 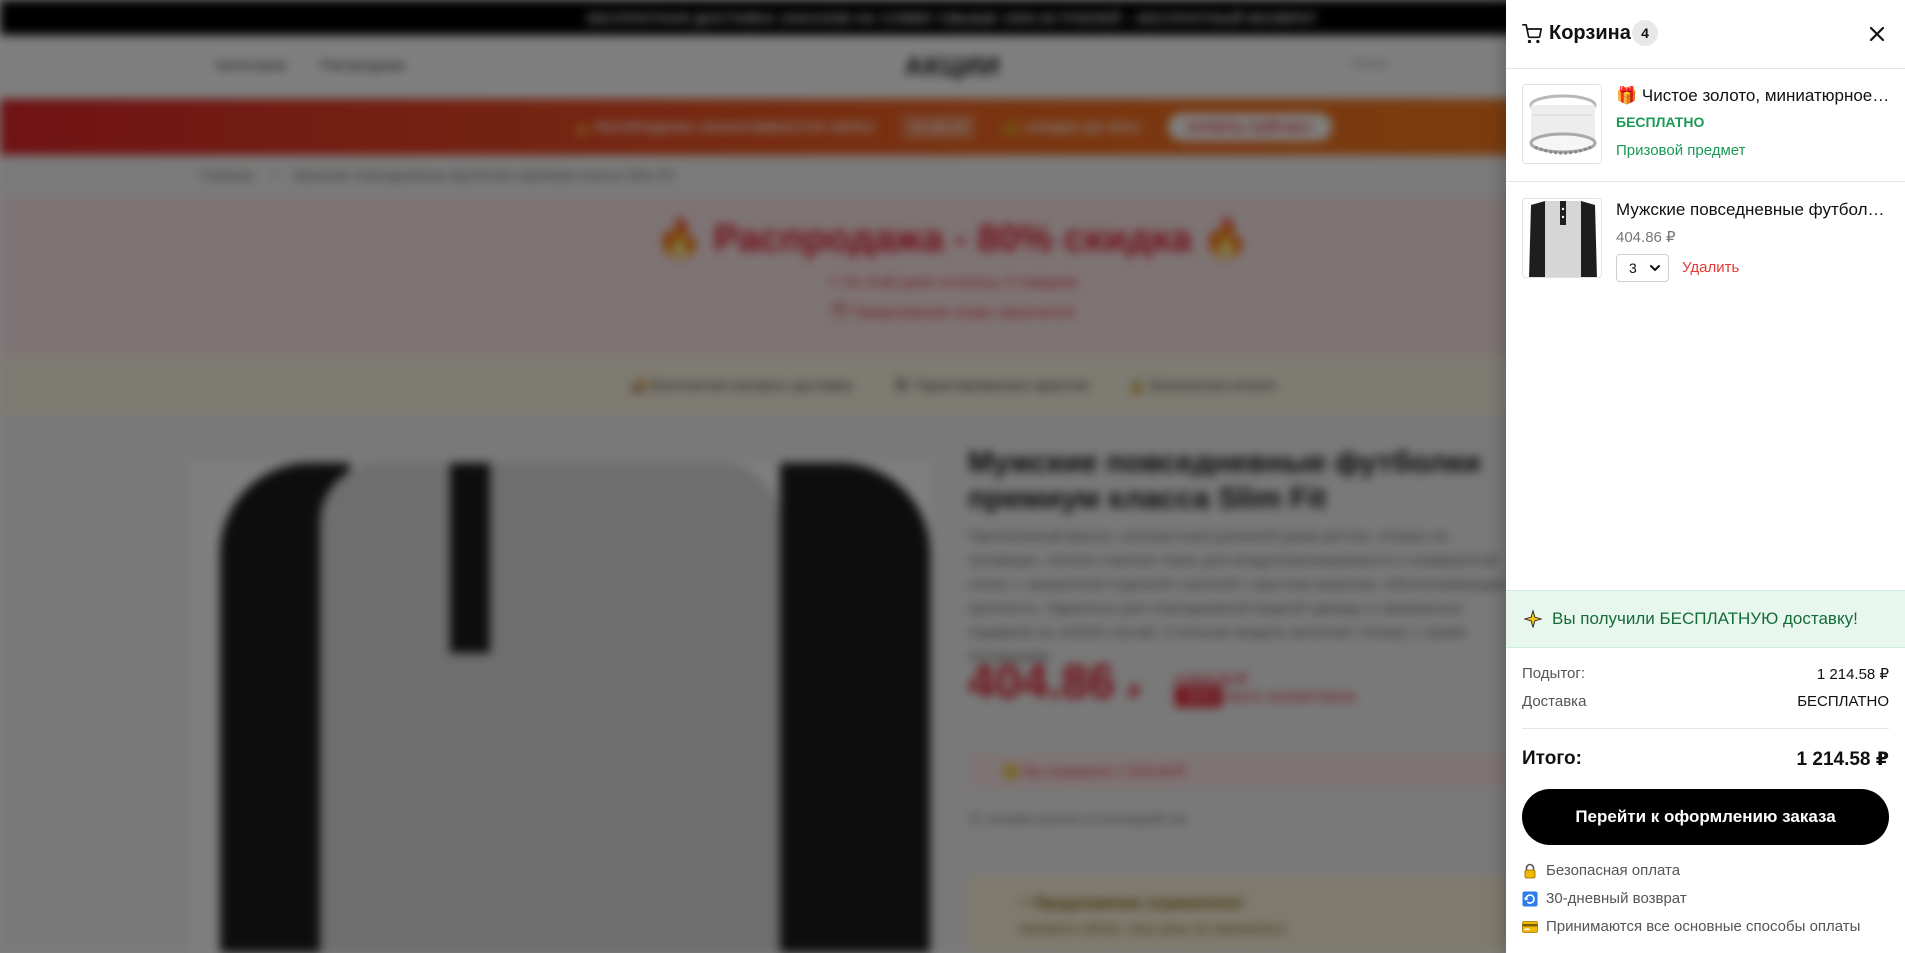 What do you see at coordinates (1530, 898) in the screenshot?
I see `return-icon` at bounding box center [1530, 898].